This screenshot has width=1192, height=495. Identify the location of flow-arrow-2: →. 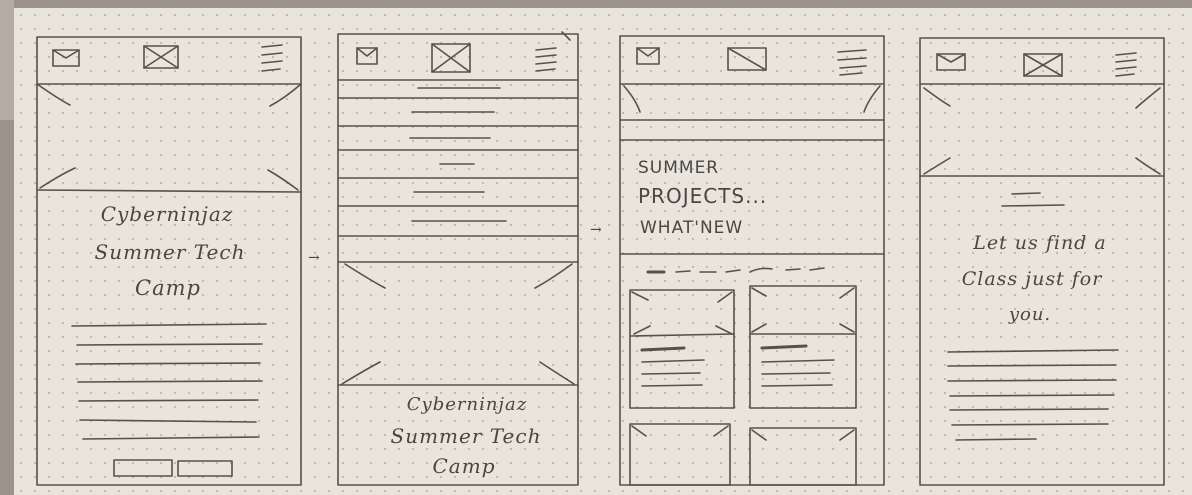
(596, 230).